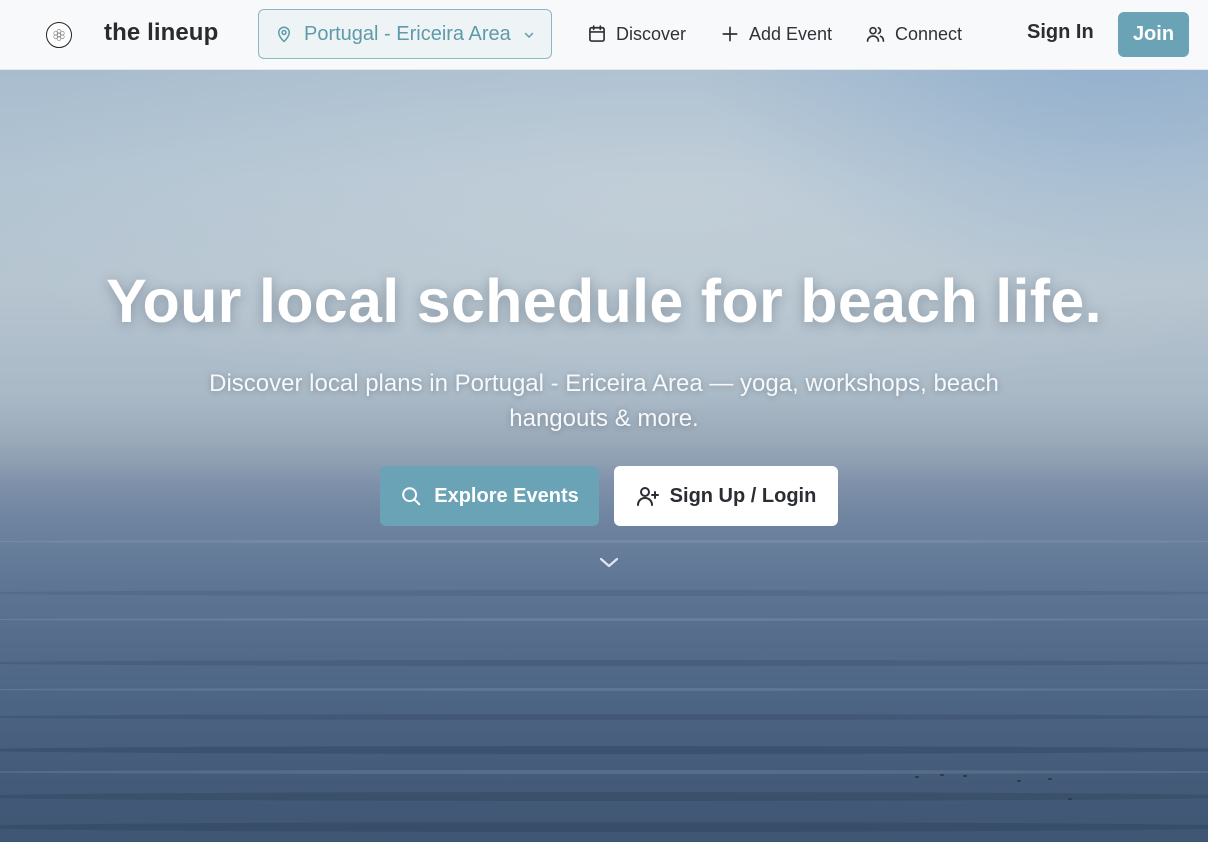  I want to click on calendar-icon, so click(597, 33).